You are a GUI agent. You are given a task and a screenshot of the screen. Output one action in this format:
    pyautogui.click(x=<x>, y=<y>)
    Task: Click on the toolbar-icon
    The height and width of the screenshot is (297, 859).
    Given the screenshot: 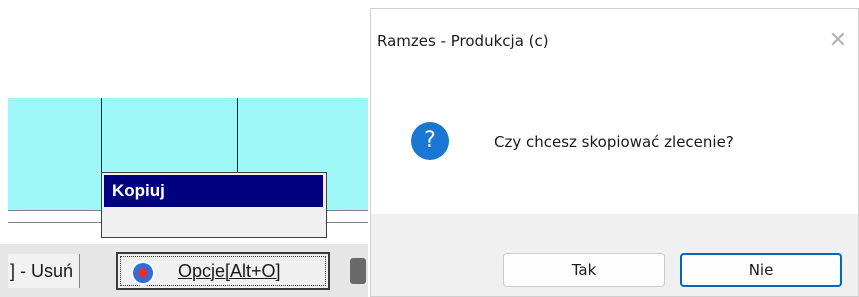 What is the action you would take?
    pyautogui.click(x=358, y=271)
    